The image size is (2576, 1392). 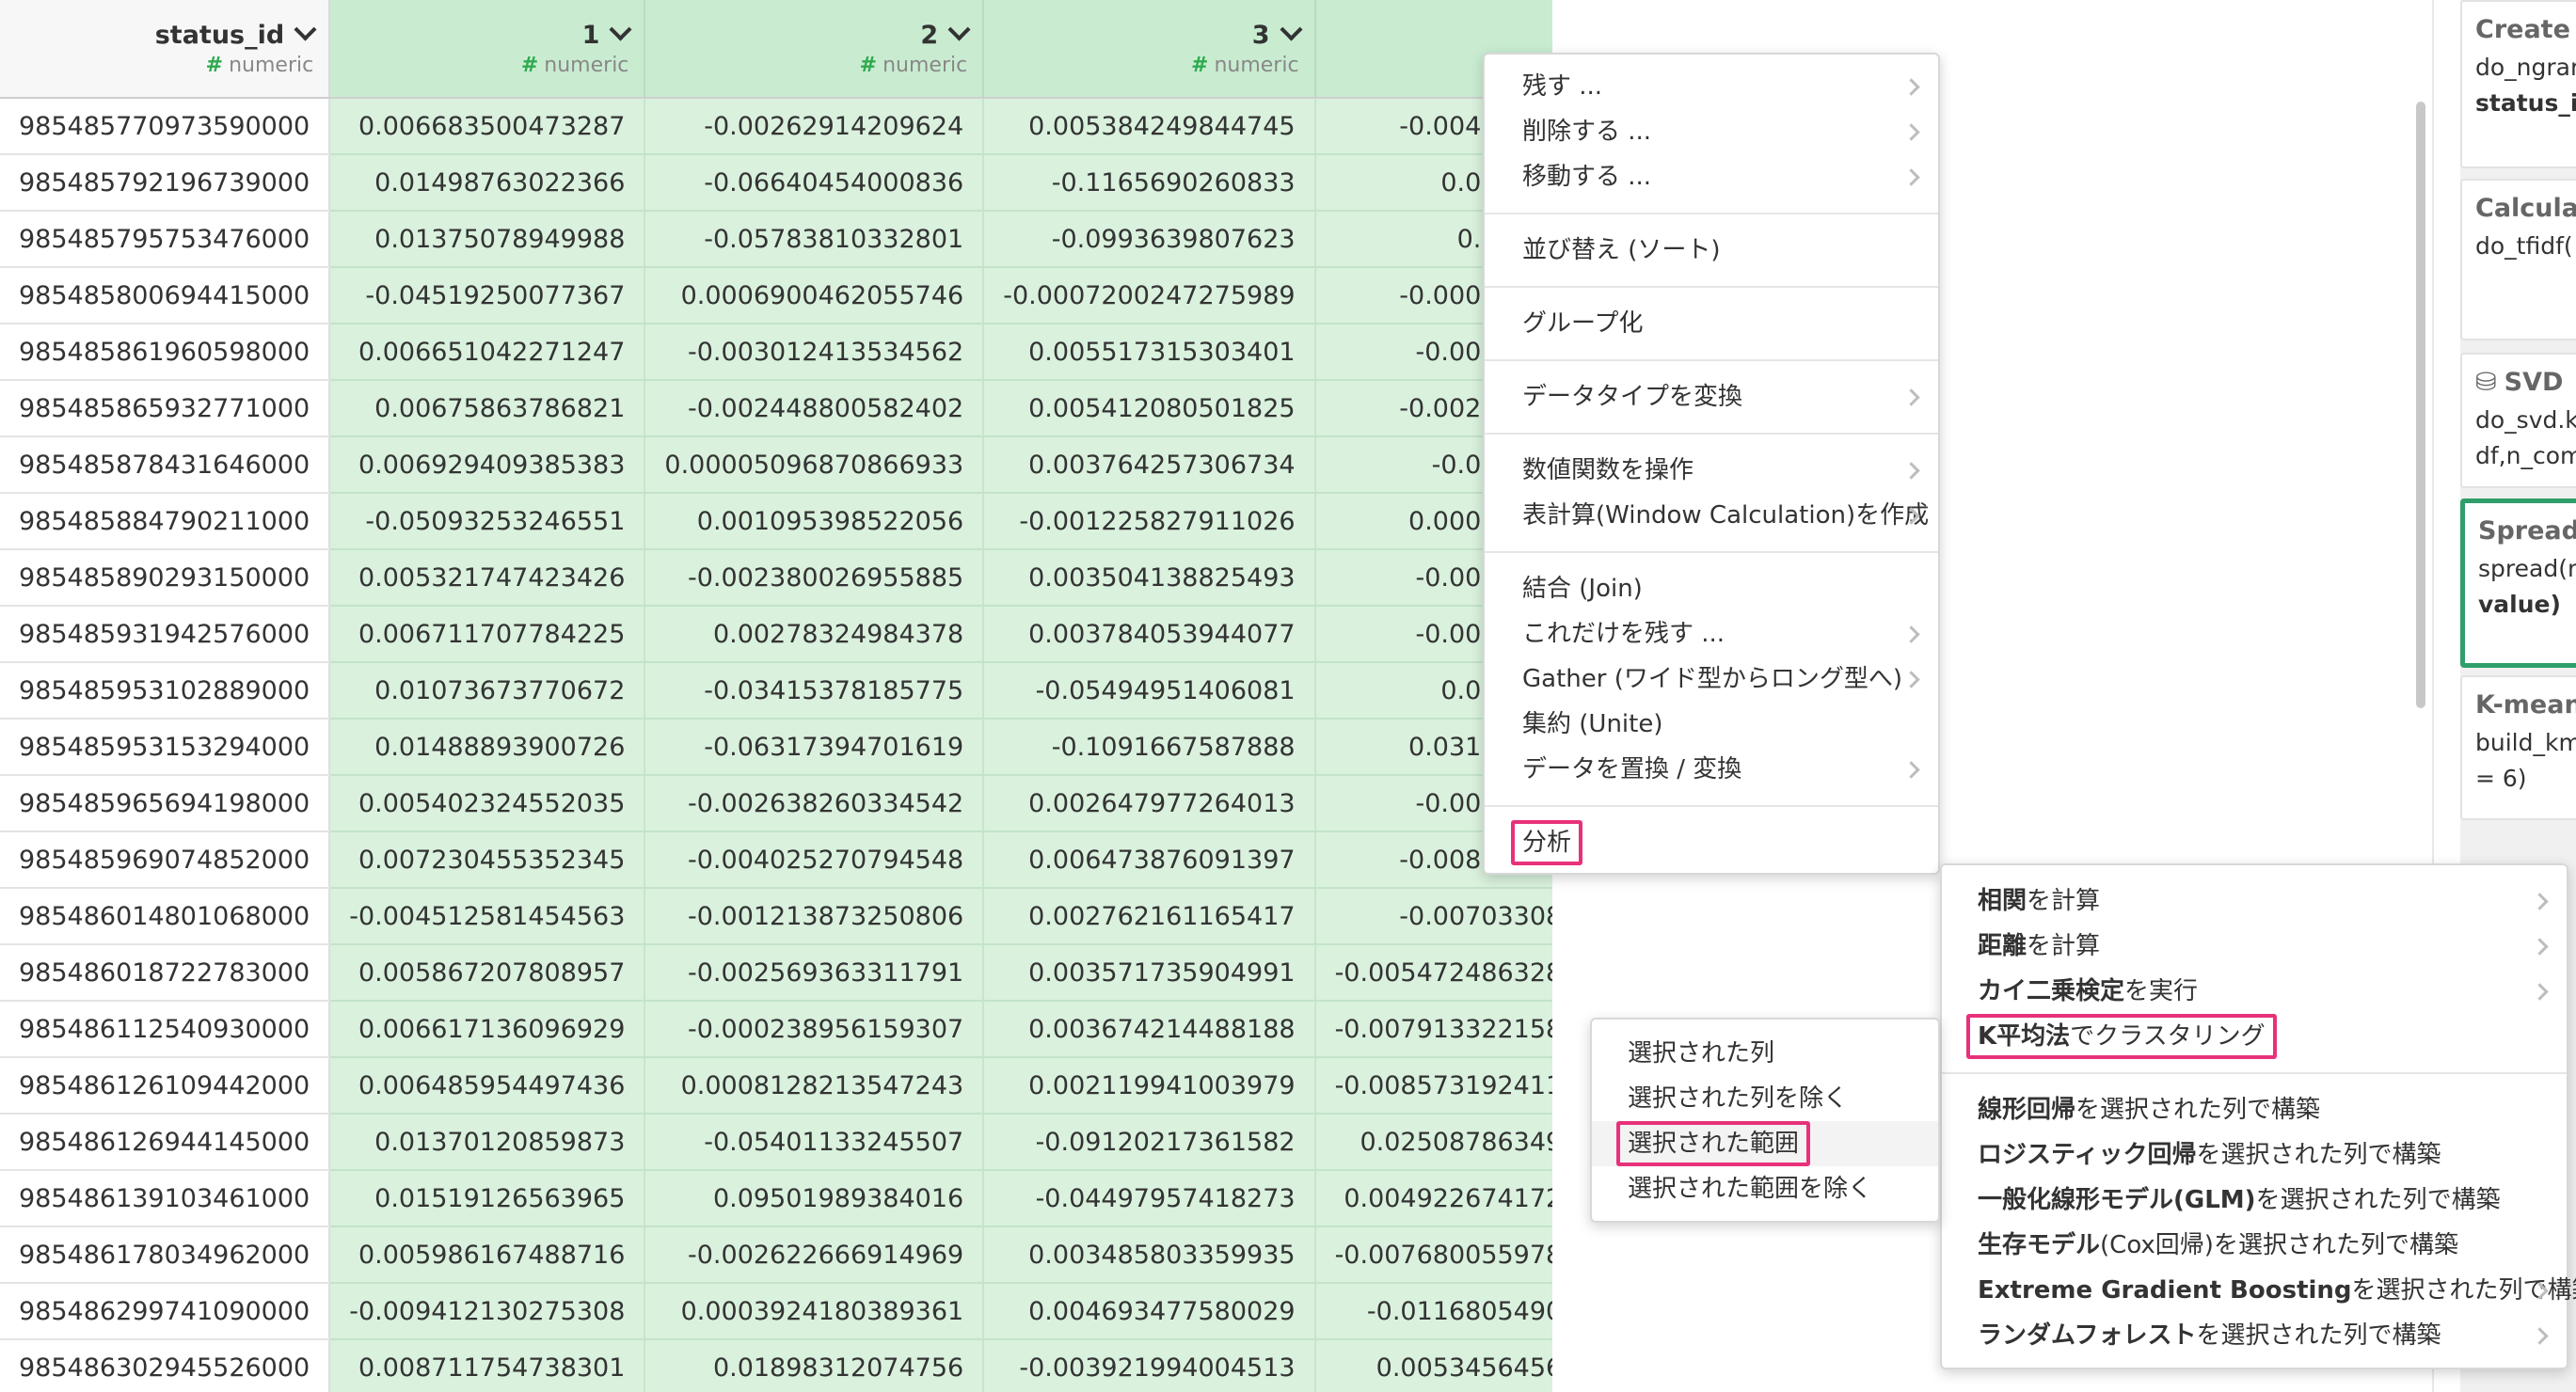 What do you see at coordinates (2518, 583) in the screenshot?
I see `step-card: Spread spread(n value)` at bounding box center [2518, 583].